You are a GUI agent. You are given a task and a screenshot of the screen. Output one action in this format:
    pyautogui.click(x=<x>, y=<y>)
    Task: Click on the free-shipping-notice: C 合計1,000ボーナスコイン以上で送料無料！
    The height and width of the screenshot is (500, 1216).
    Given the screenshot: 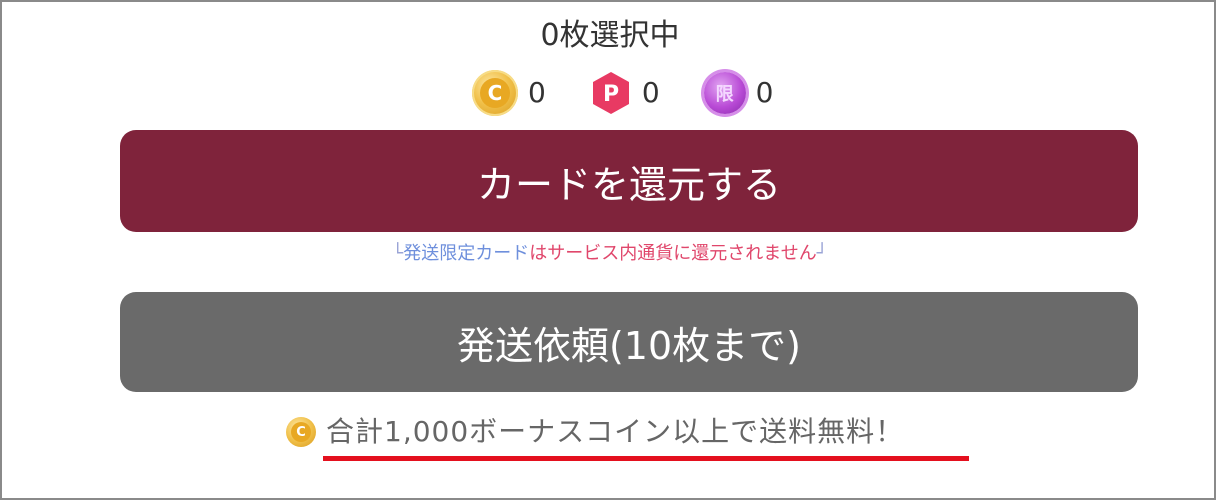 What is the action you would take?
    pyautogui.click(x=595, y=432)
    